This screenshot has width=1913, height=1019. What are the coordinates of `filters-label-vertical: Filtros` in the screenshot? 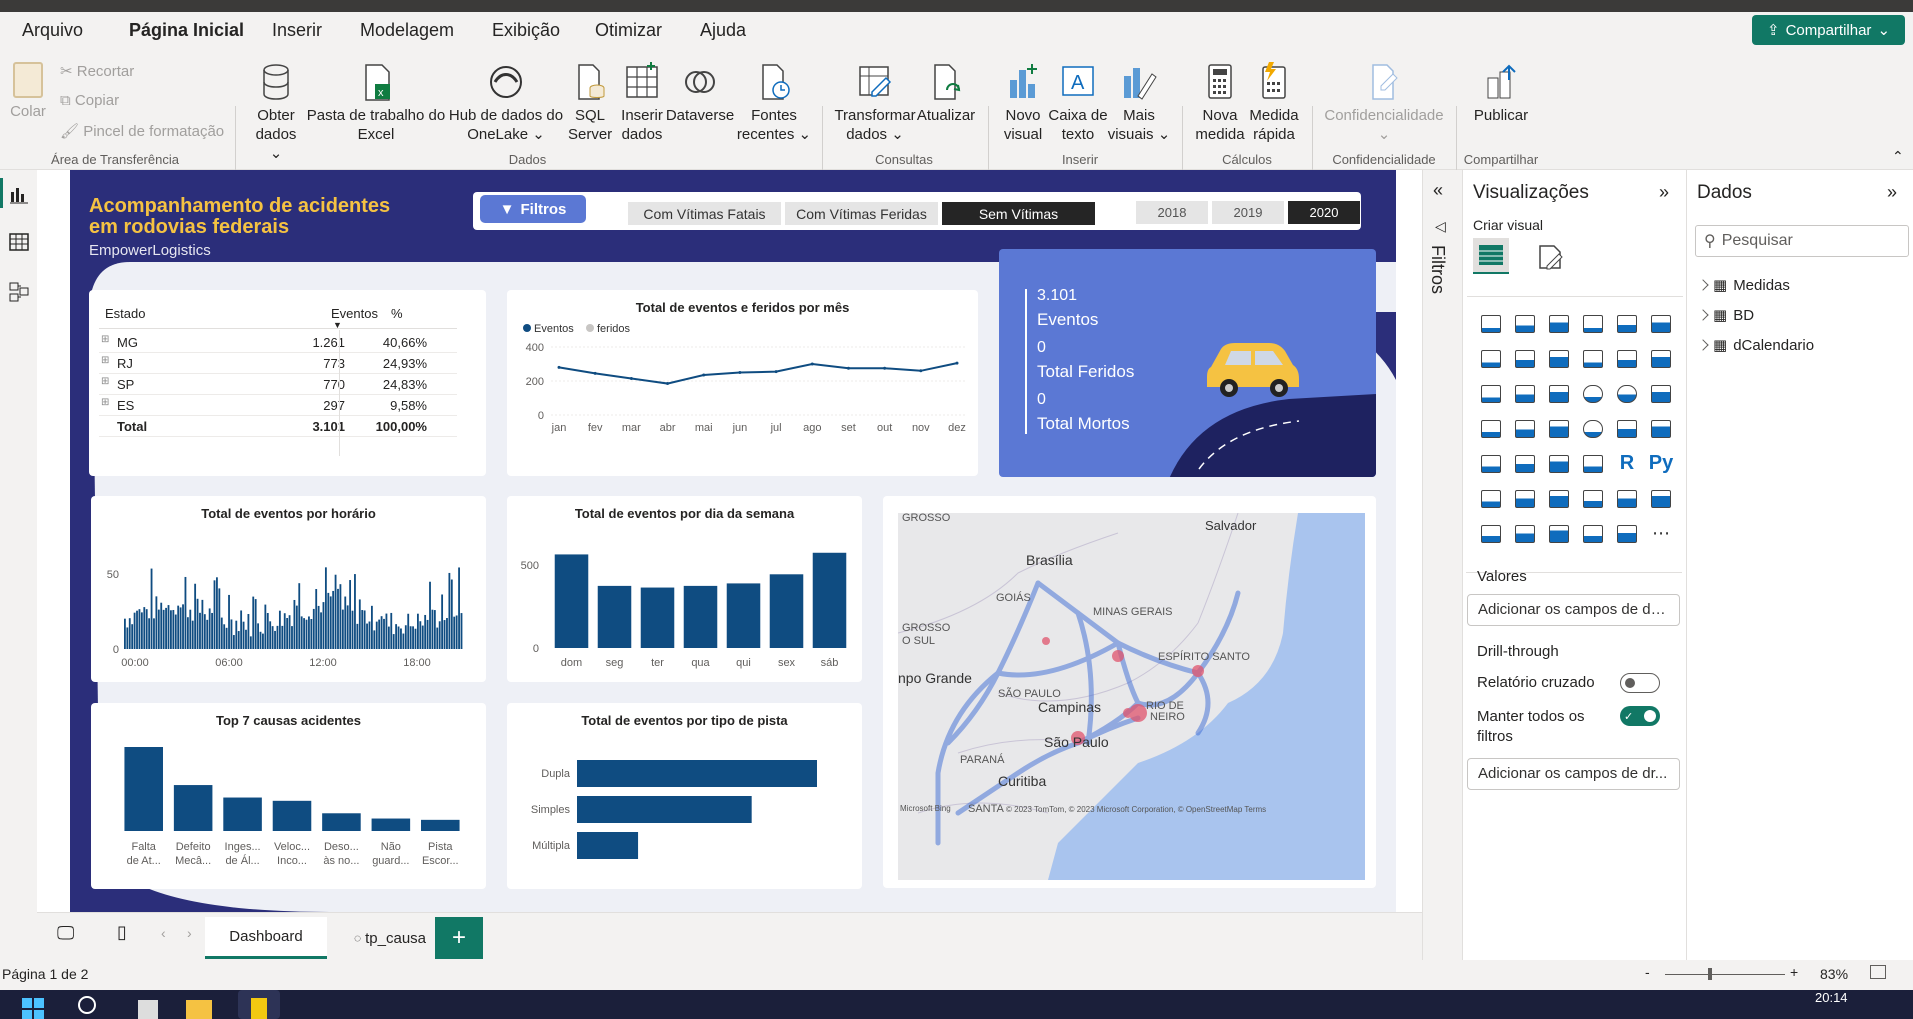 It's located at (1437, 269).